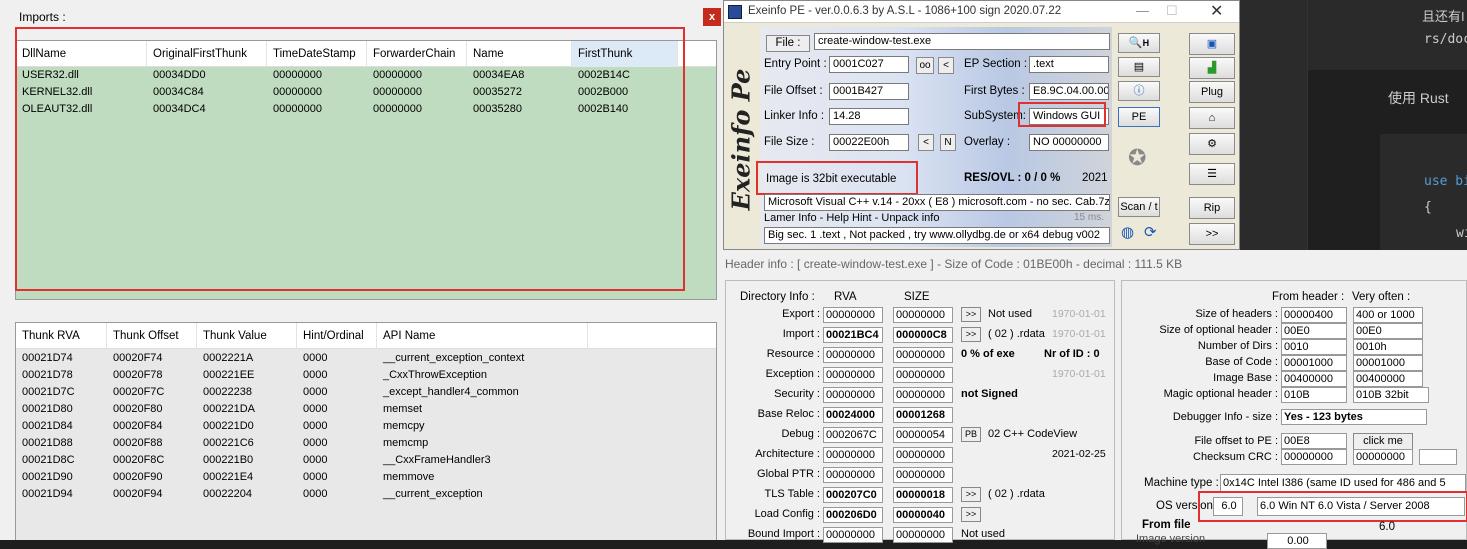 The width and height of the screenshot is (1467, 549). I want to click on dir-size-field: 000000C8, so click(923, 335).